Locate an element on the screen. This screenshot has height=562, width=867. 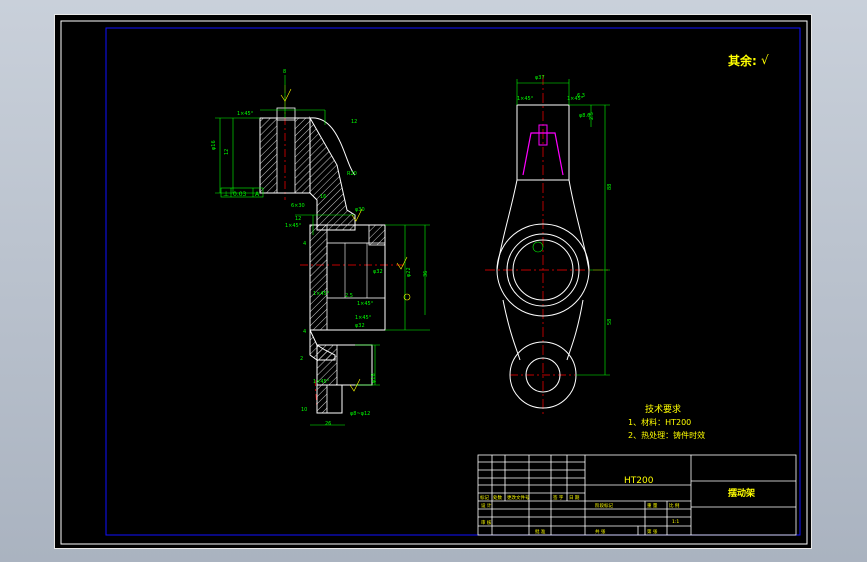
svg-text: 88 is located at coordinates (610, 187).